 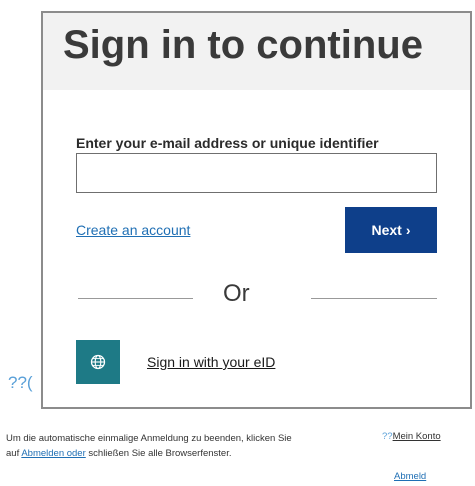 What do you see at coordinates (211, 362) in the screenshot?
I see `eid-sign-in-link: Sign in with your eID` at bounding box center [211, 362].